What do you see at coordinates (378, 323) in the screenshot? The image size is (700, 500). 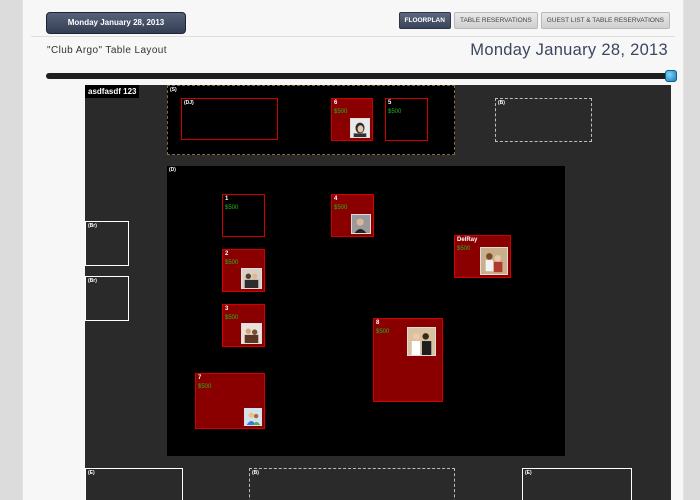 I see `table-number: 8` at bounding box center [378, 323].